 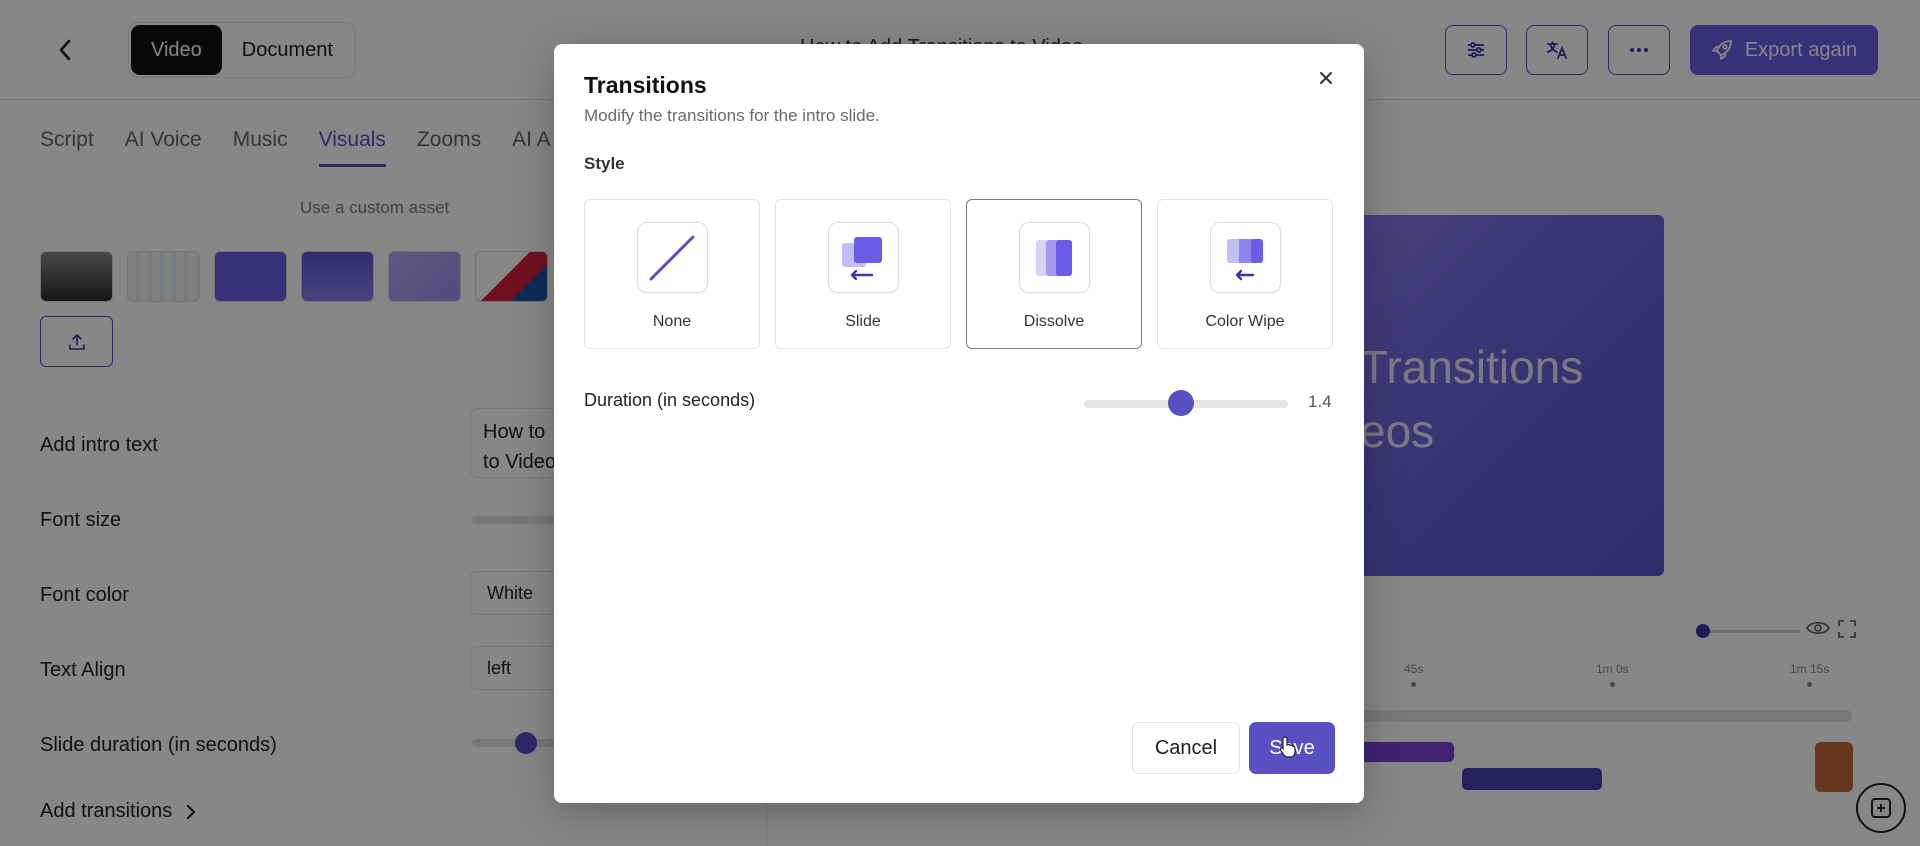 I want to click on transition-option-label: Slide, so click(x=863, y=321).